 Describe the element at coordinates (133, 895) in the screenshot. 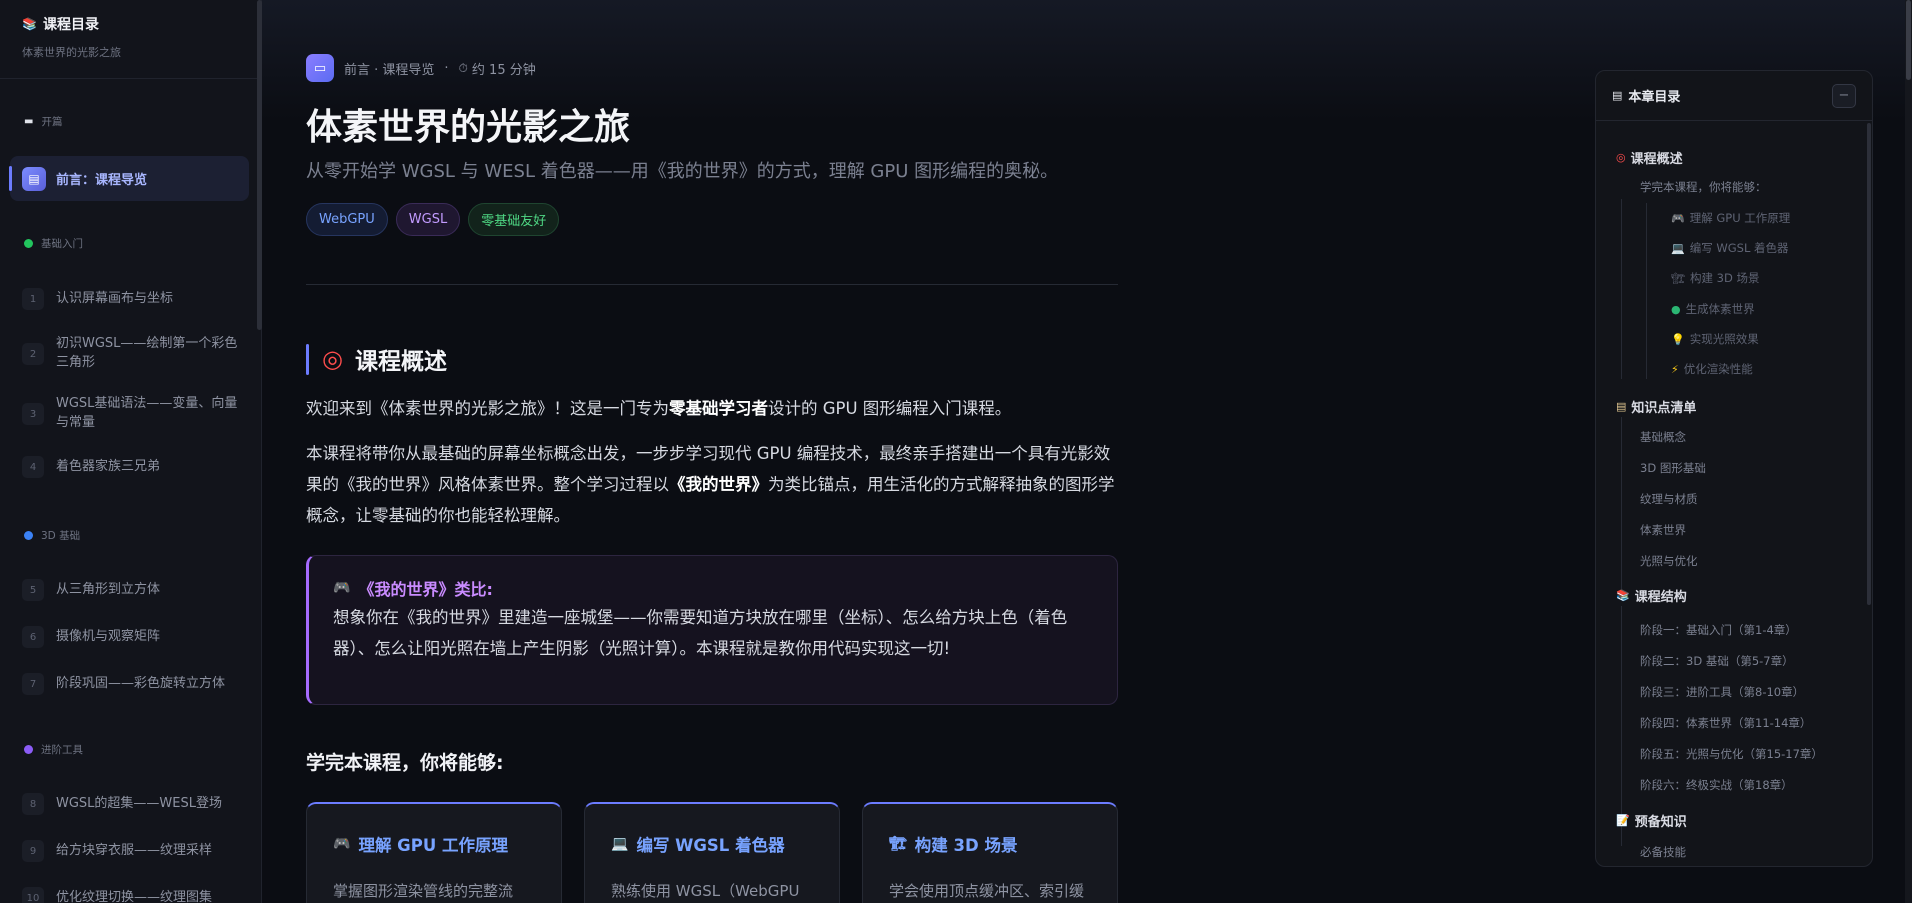

I see `sidebar-item-10: 10 优化纹理切换——纹理图集` at that location.